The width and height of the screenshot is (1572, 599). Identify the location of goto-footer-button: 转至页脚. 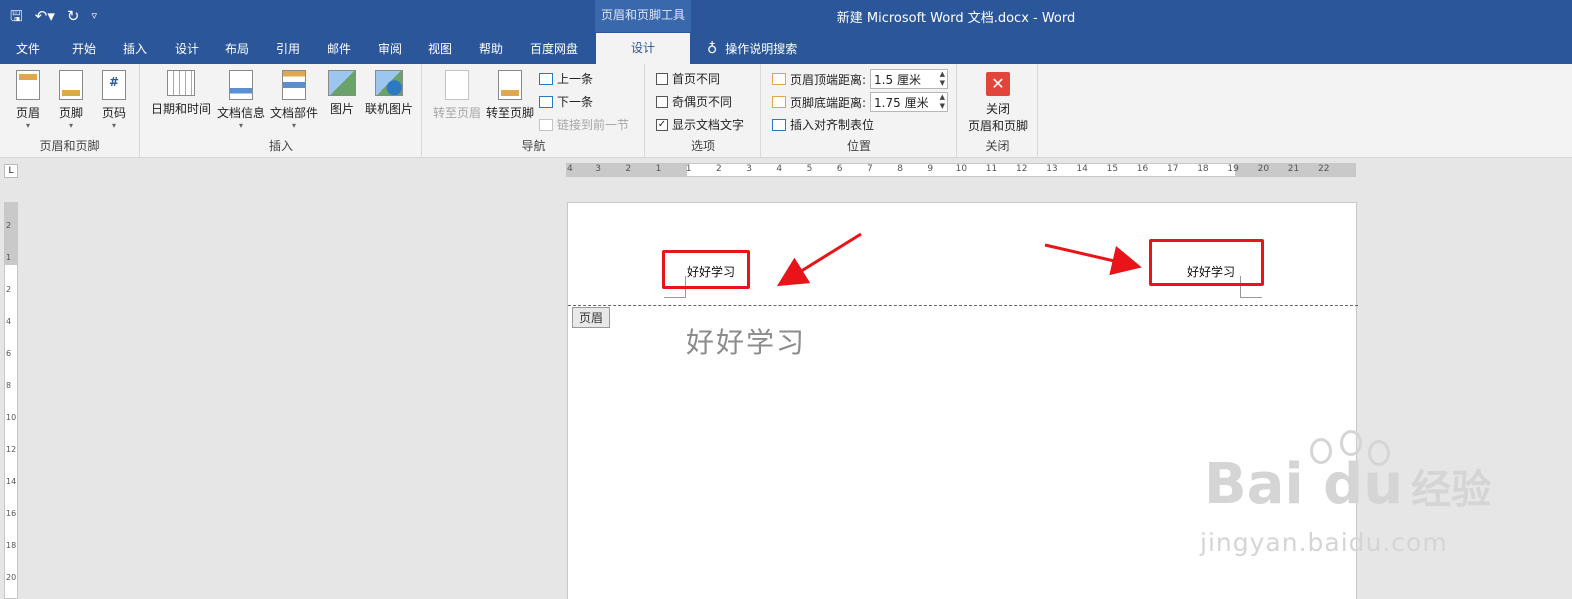
(510, 95).